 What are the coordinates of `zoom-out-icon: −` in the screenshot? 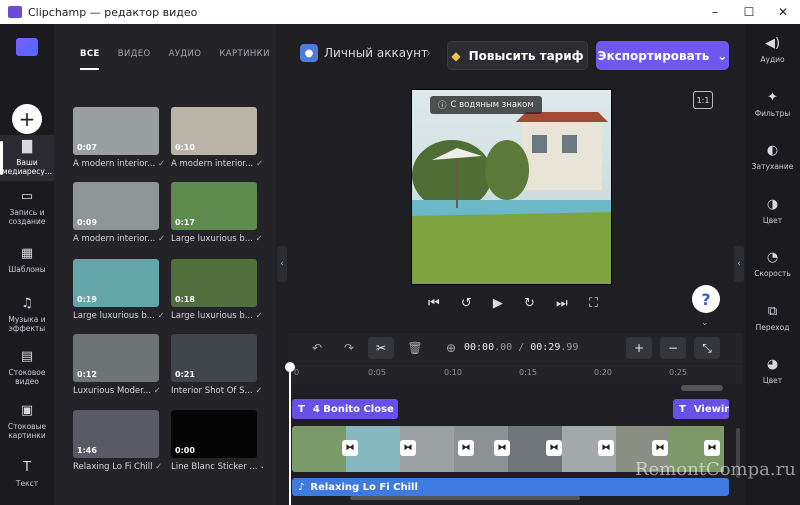 It's located at (673, 348).